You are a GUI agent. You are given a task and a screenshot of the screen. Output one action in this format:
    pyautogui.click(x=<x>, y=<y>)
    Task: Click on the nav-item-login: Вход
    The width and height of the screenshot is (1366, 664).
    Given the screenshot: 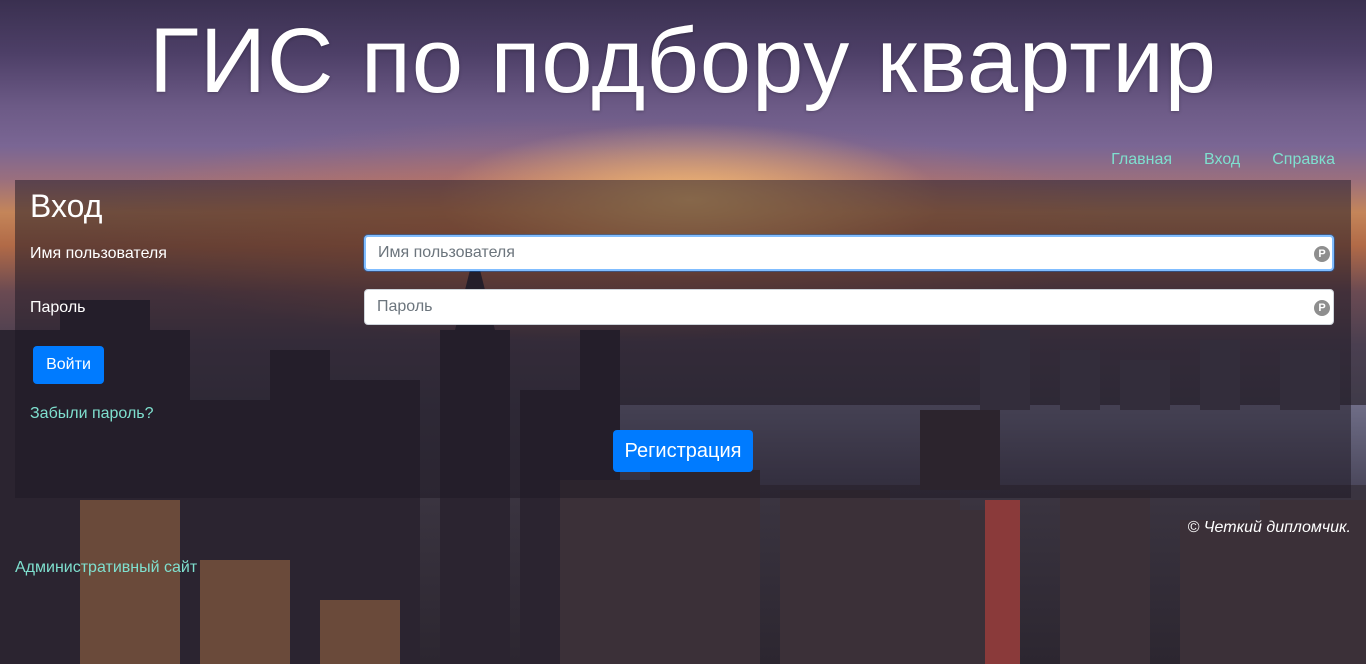 What is the action you would take?
    pyautogui.click(x=1222, y=160)
    